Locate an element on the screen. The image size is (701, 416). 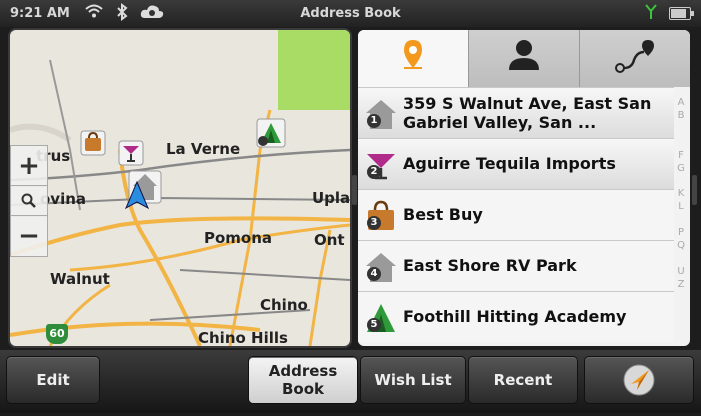
list-item-label: Best Buy is located at coordinates (443, 214).